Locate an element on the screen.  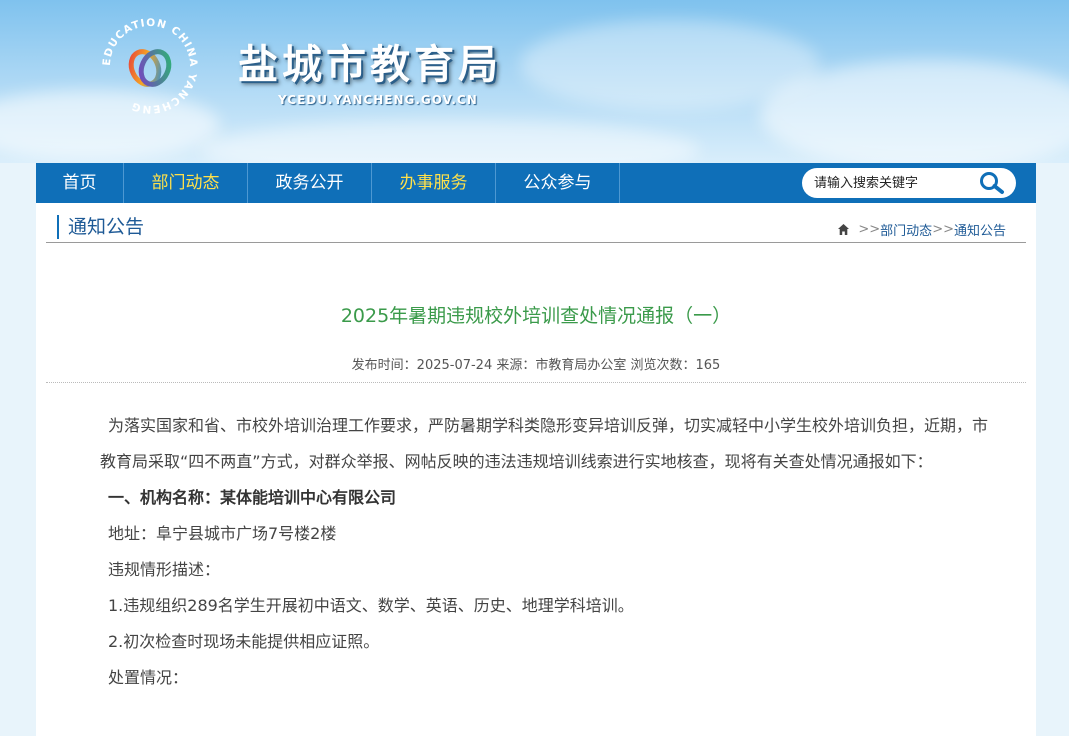
org-heading: 一、机构名称：某体能培训中心有限公司 is located at coordinates (252, 497).